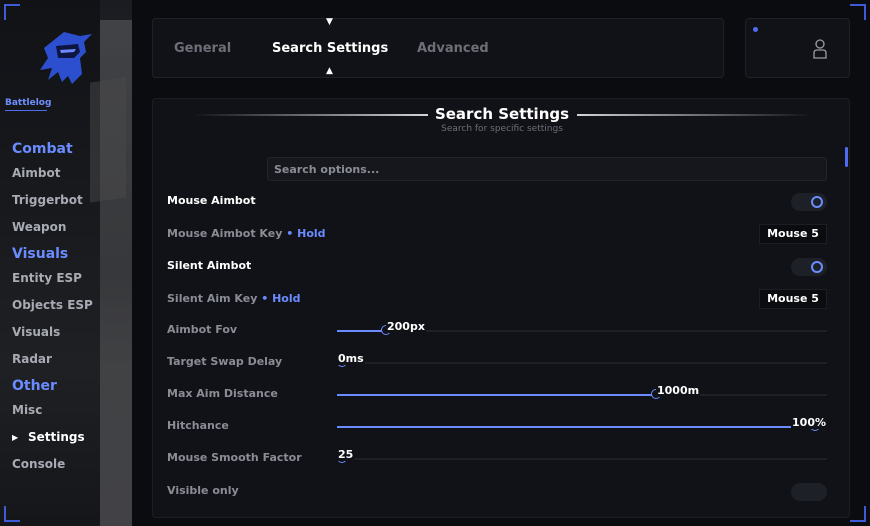 This screenshot has height=526, width=870. What do you see at coordinates (329, 71) in the screenshot?
I see `tab-indicator-up-icon: ▲` at bounding box center [329, 71].